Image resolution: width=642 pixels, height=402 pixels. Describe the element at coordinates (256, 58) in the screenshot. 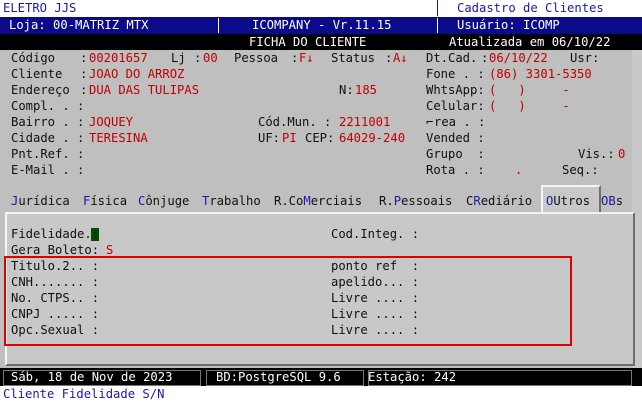

I see `pessoa-label: Pessoa` at that location.